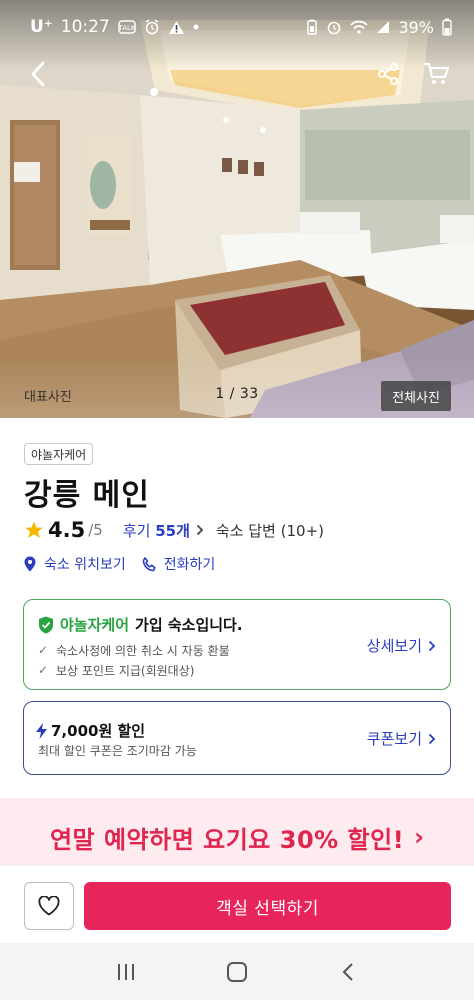  What do you see at coordinates (149, 563) in the screenshot?
I see `phone-icon` at bounding box center [149, 563].